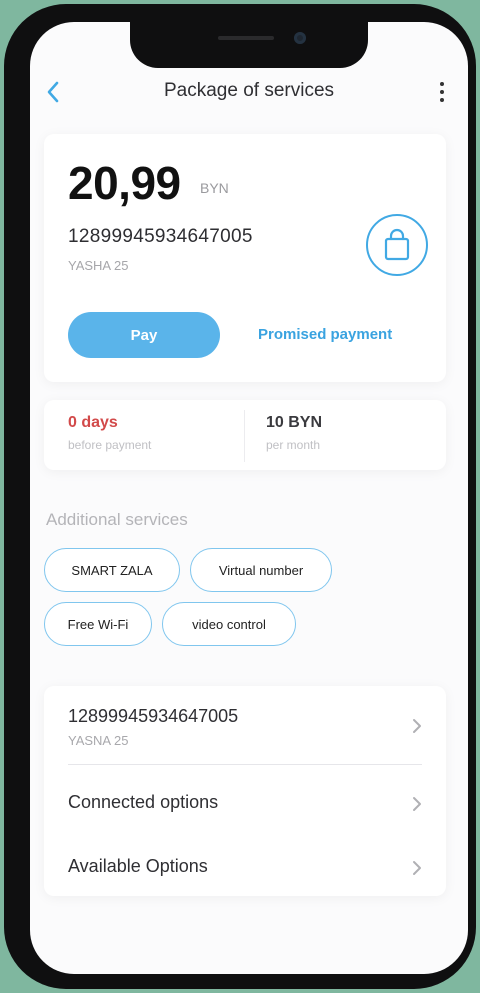 The width and height of the screenshot is (480, 993). Describe the element at coordinates (245, 806) in the screenshot. I see `list-item-connected-options: Connected options` at that location.